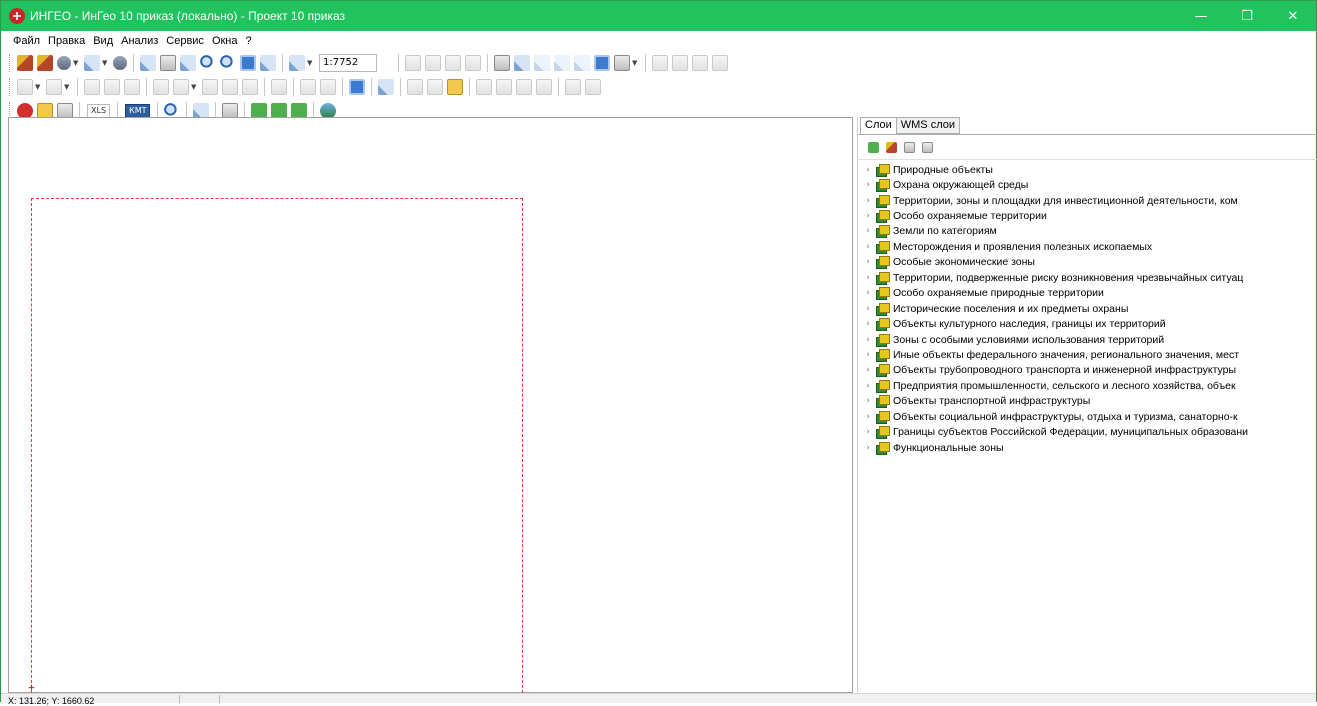 The image size is (1317, 706). What do you see at coordinates (248, 63) in the screenshot?
I see `zoom-extent-icon` at bounding box center [248, 63].